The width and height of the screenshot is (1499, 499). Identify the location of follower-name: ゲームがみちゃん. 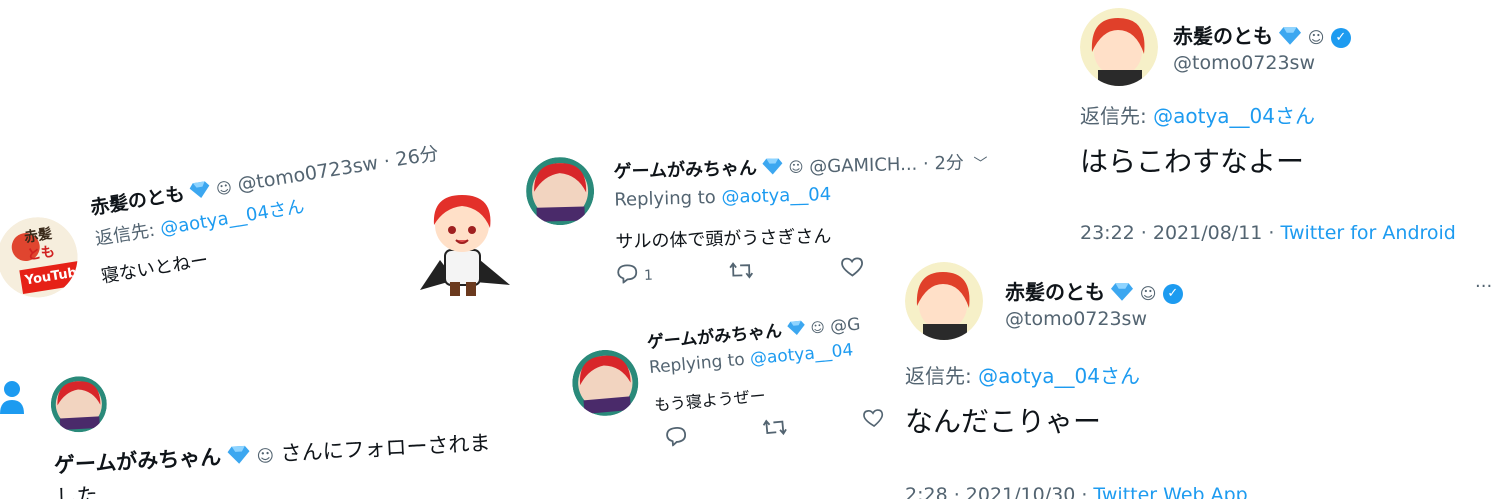
(137, 461).